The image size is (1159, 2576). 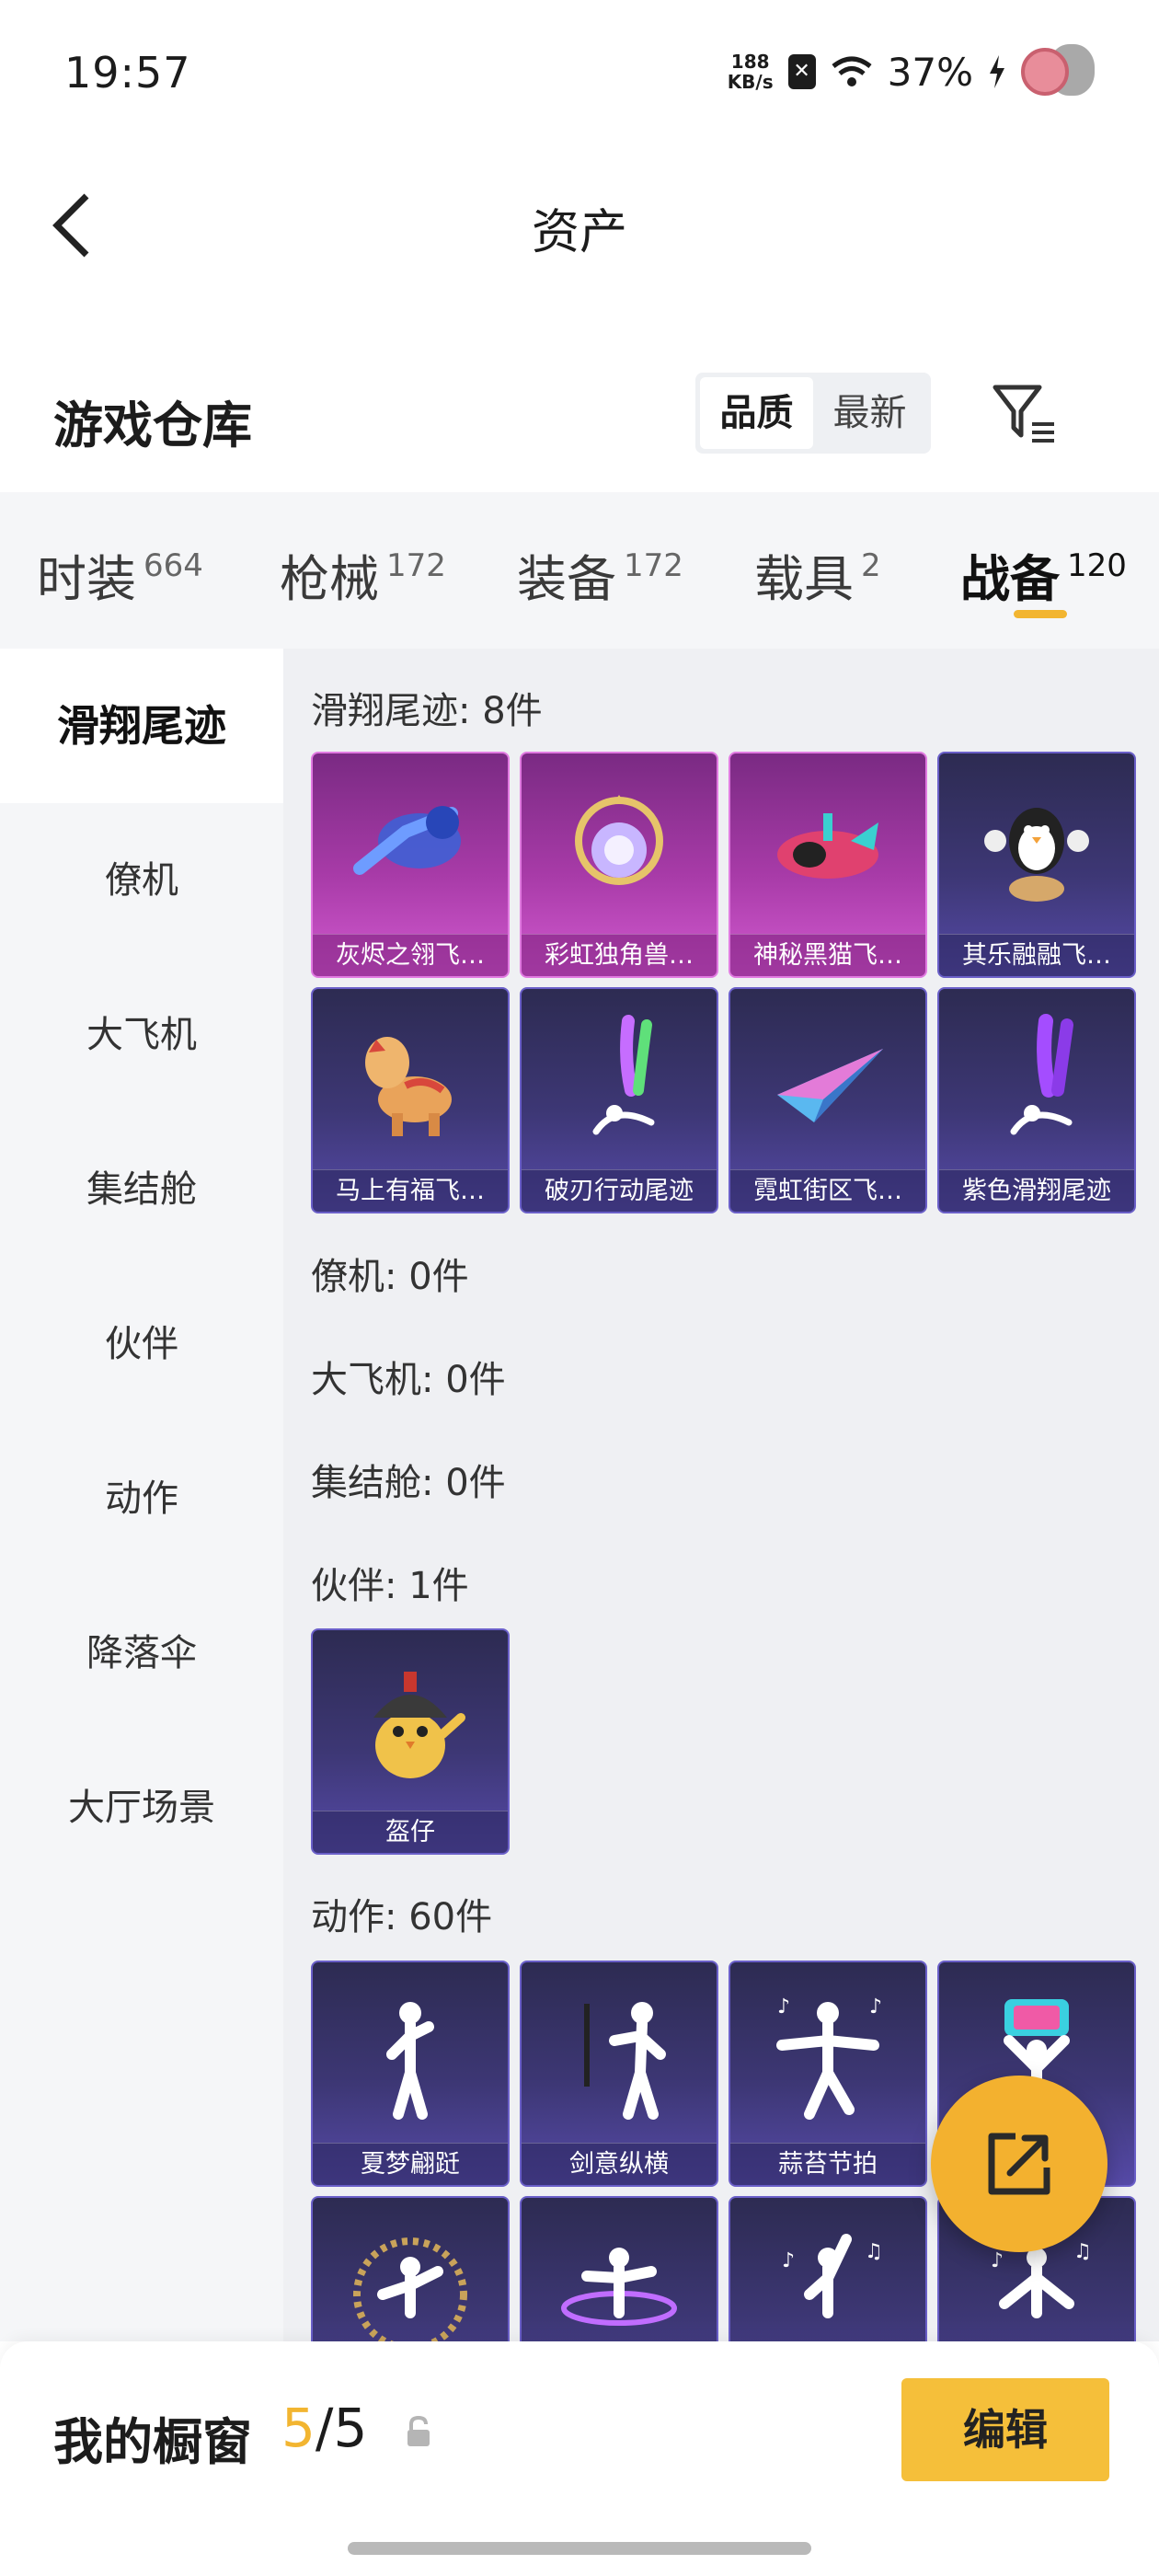 I want to click on glove-icon, so click(x=410, y=845).